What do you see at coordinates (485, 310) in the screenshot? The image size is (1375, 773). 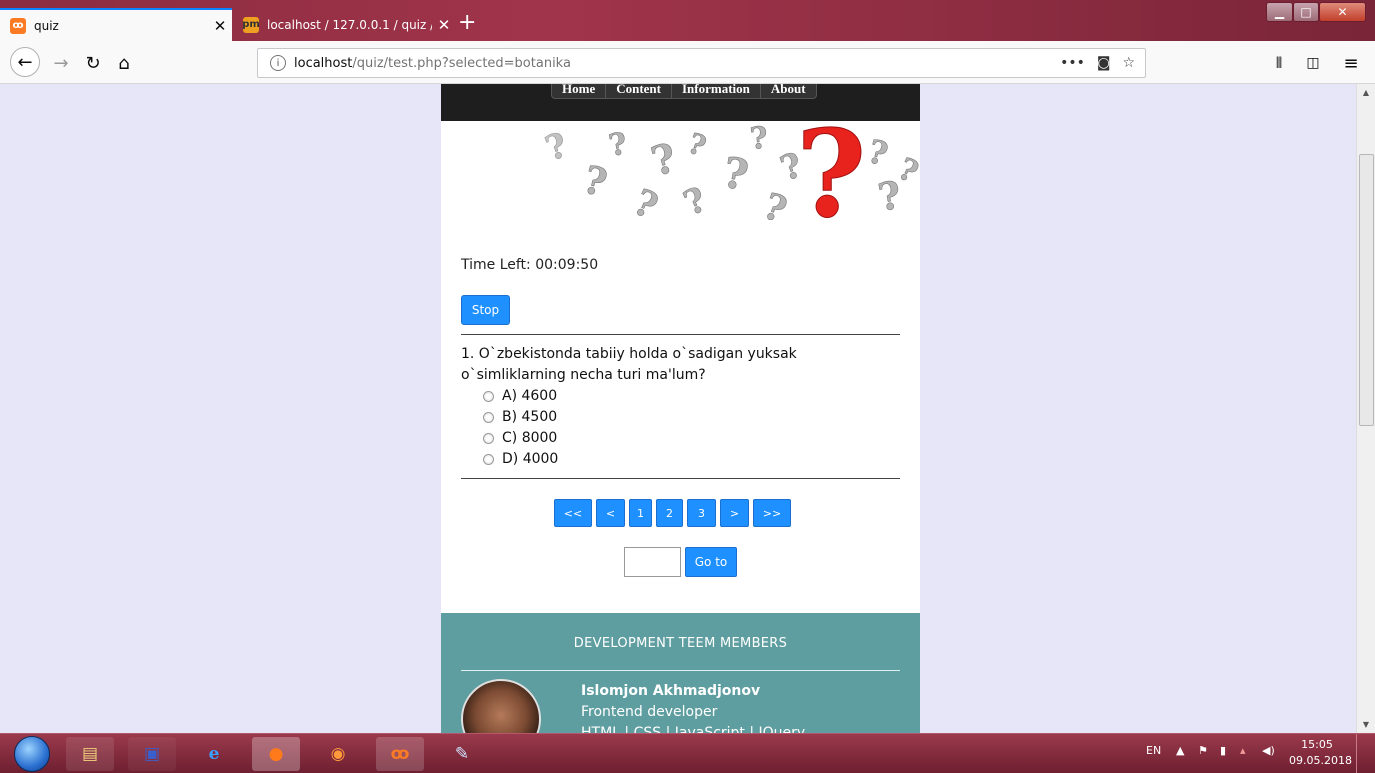 I see `stop-button: Stop` at bounding box center [485, 310].